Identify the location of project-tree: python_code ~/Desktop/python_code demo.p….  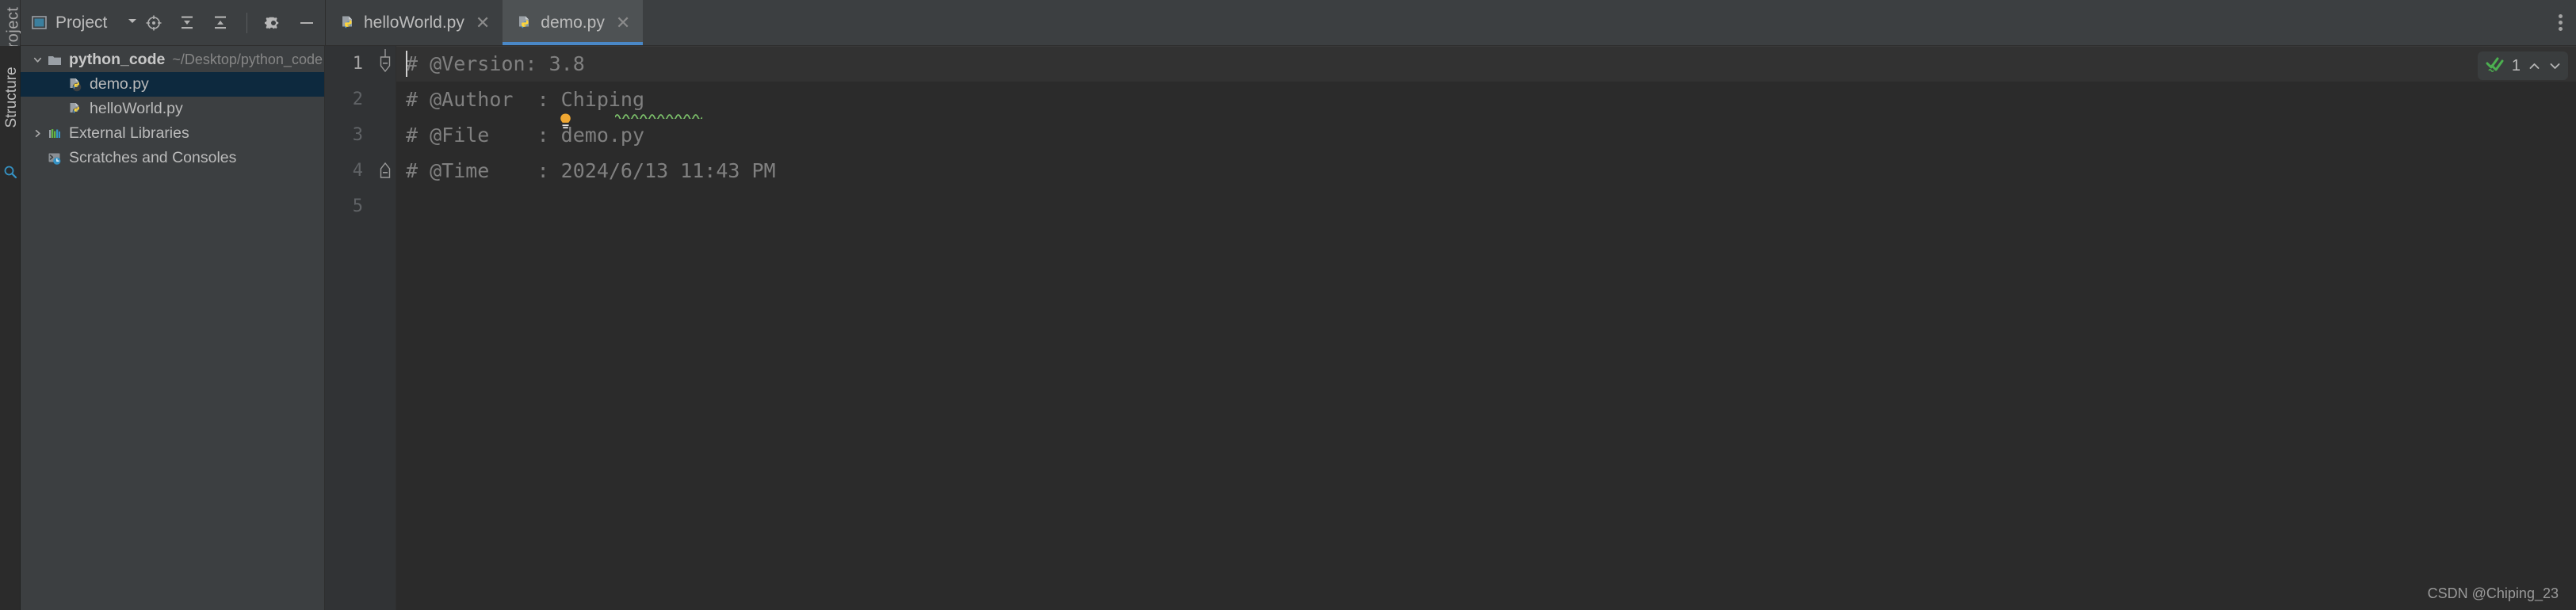
(173, 328).